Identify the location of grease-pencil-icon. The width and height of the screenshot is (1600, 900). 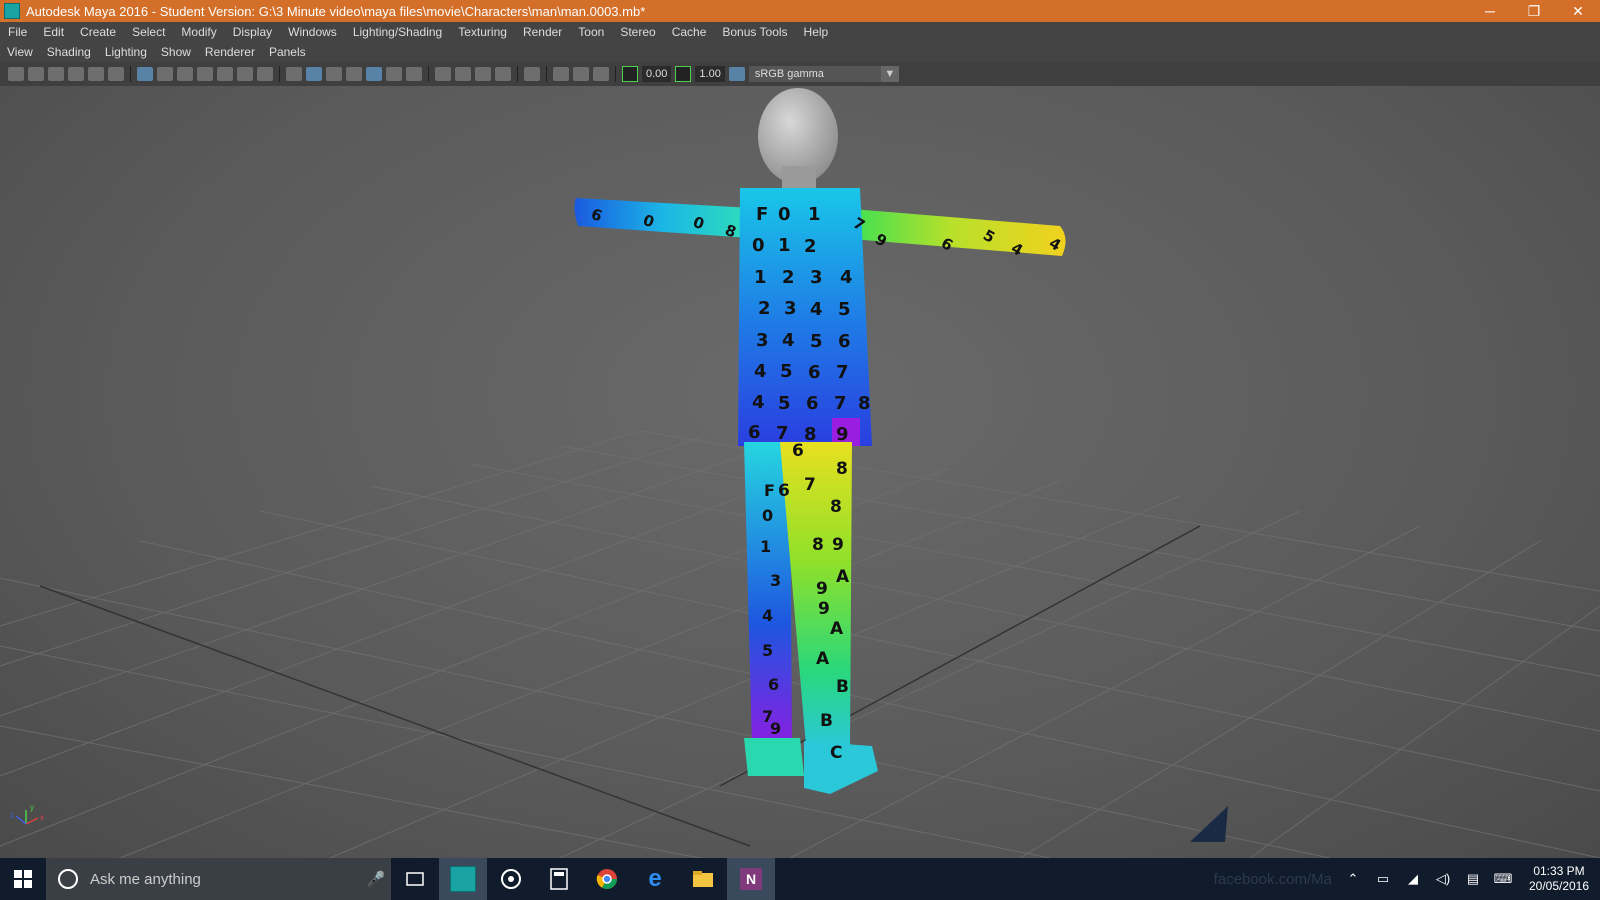
(116, 74).